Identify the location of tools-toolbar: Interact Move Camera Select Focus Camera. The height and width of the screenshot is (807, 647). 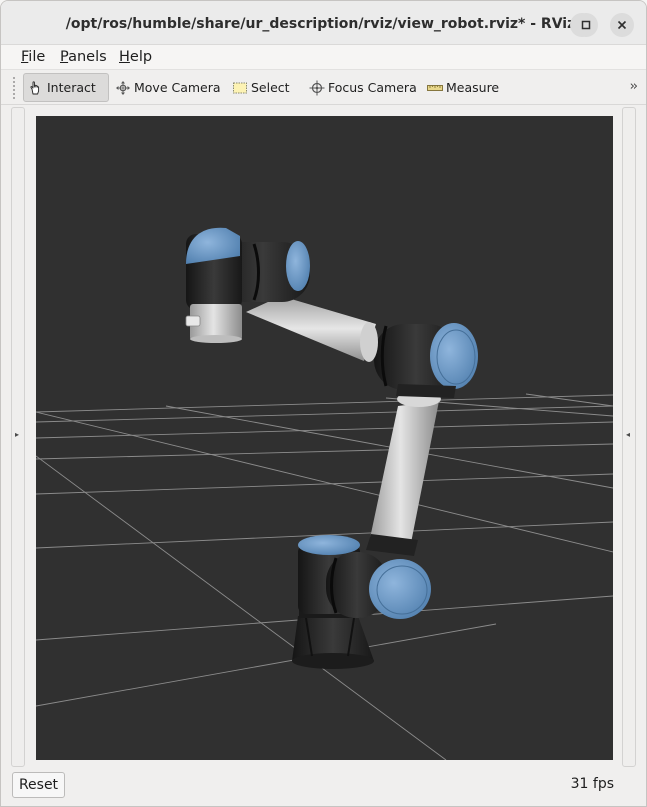
(323, 87).